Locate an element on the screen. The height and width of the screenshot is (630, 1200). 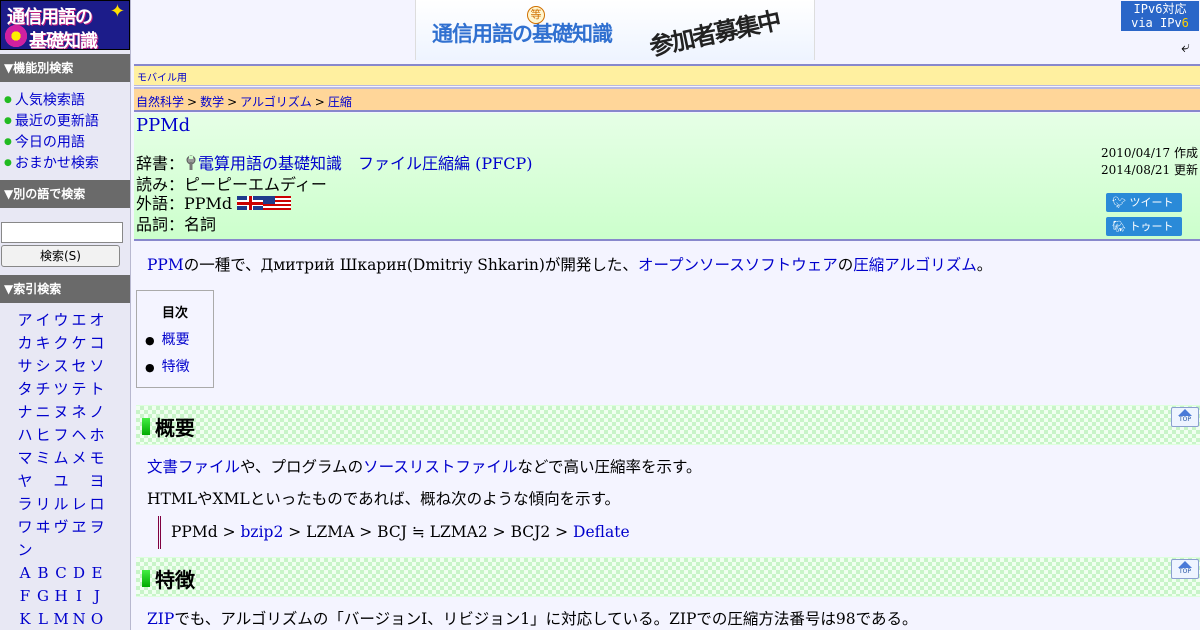
ranking-text: > LZMA > BCJ ≒ LZMA2 > BCJ2 > is located at coordinates (428, 532).